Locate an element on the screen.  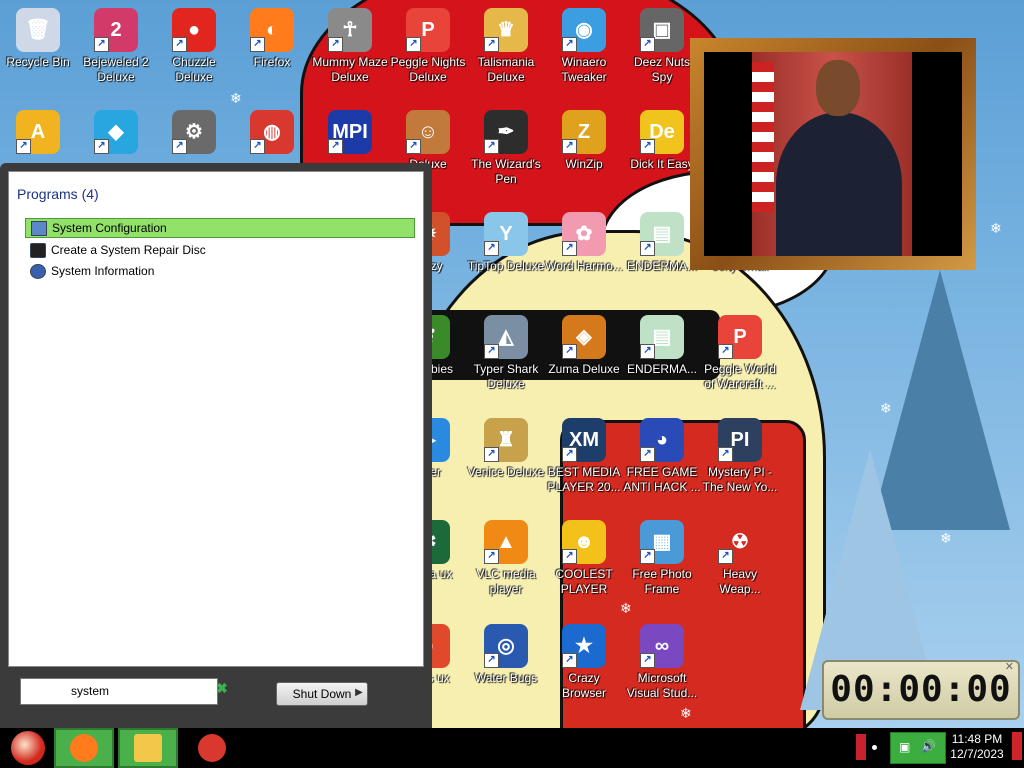
desktop-icon: ★ ↗ Crazy Browser is located at coordinates (584, 662).